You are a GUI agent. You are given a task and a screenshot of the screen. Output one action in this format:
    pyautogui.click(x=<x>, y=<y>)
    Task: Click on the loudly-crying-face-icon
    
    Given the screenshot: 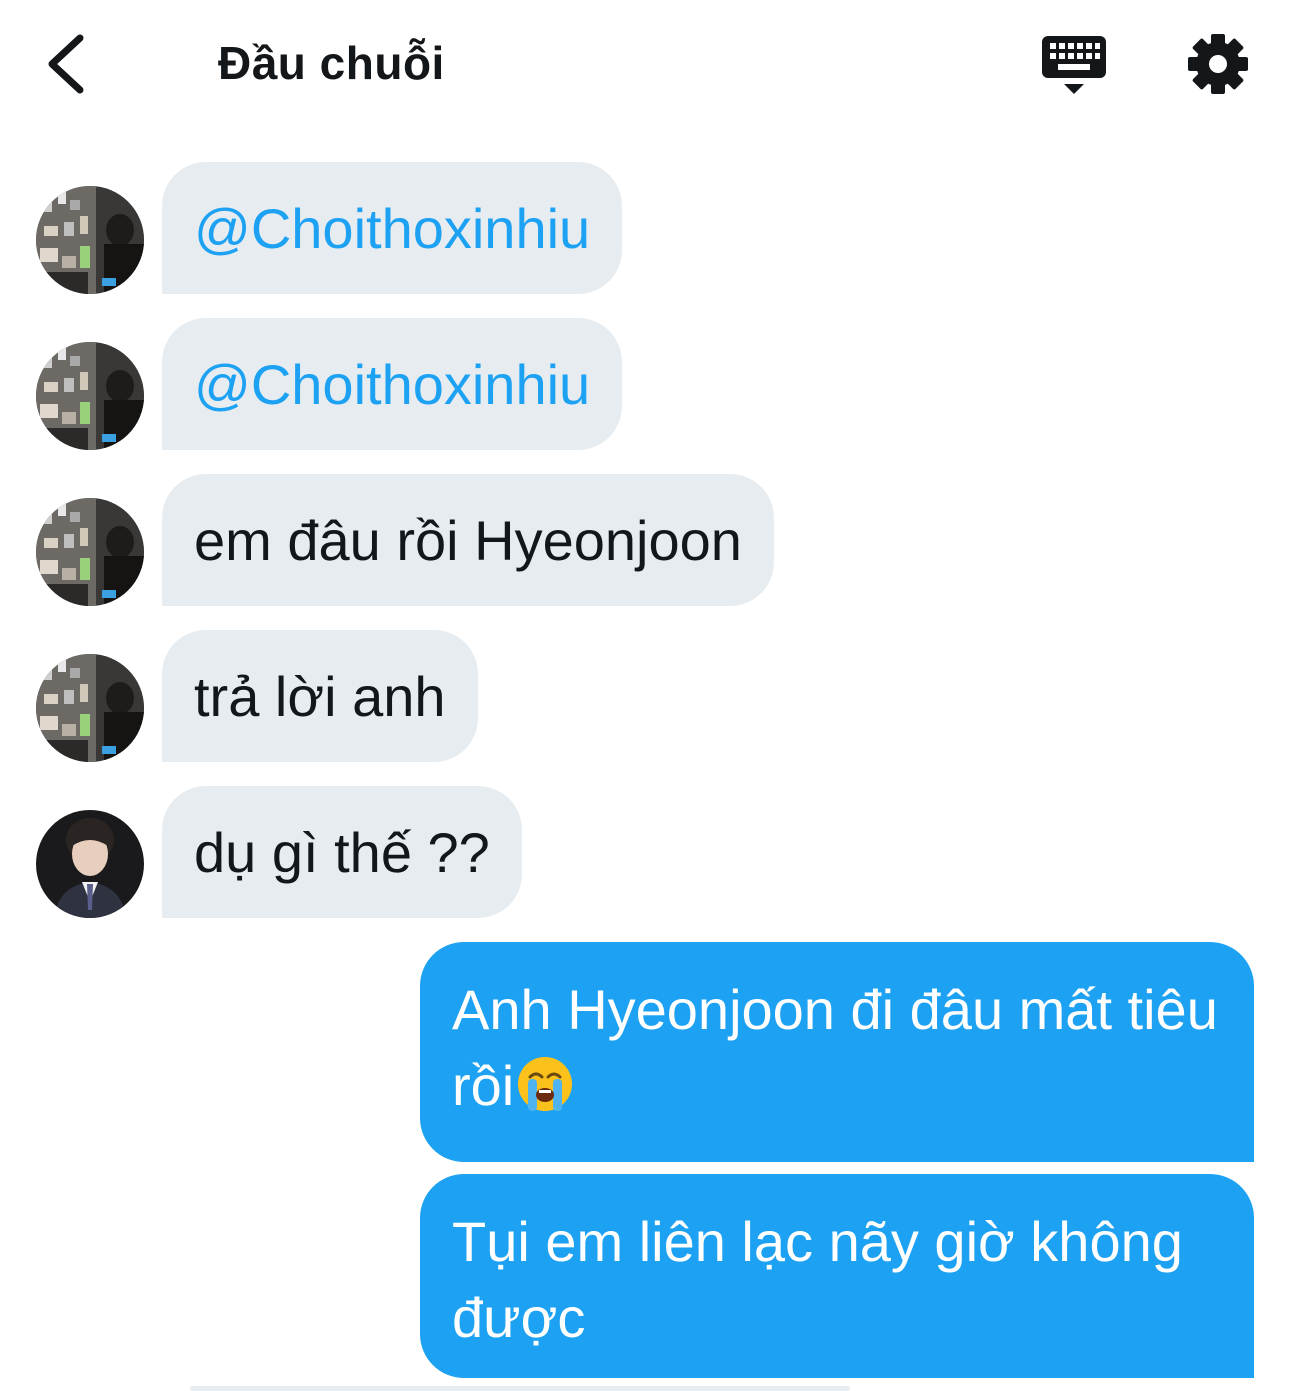 What is the action you would take?
    pyautogui.click(x=545, y=1084)
    